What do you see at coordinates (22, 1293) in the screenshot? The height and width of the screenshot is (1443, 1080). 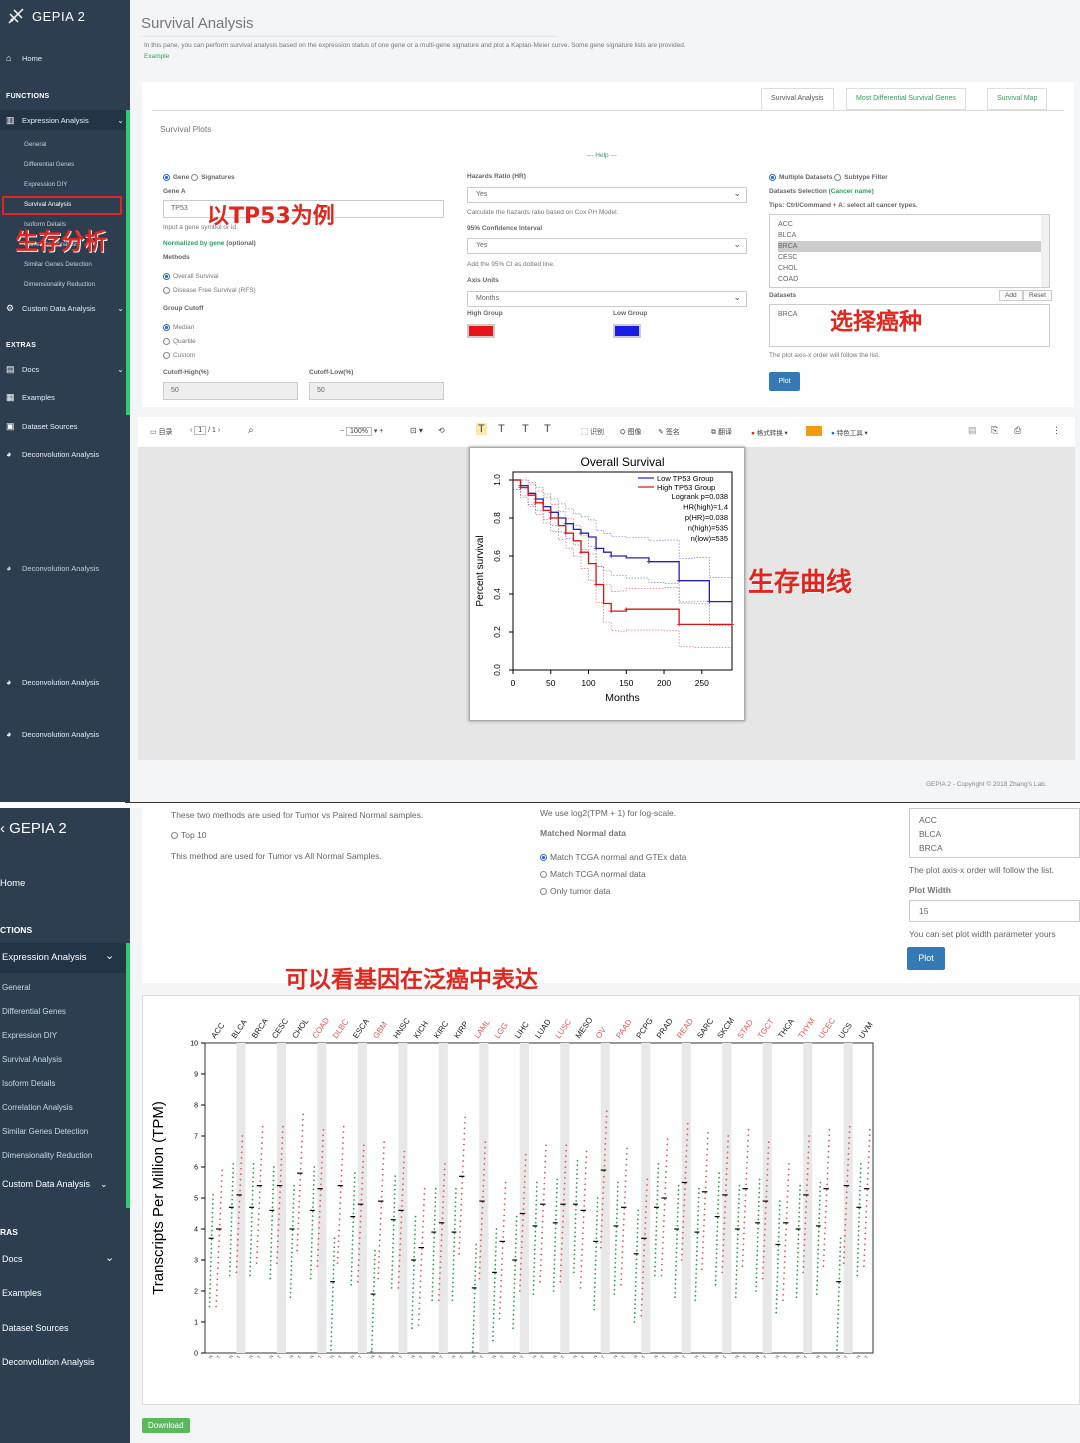 I see `sidebar-item-examples: Examples` at bounding box center [22, 1293].